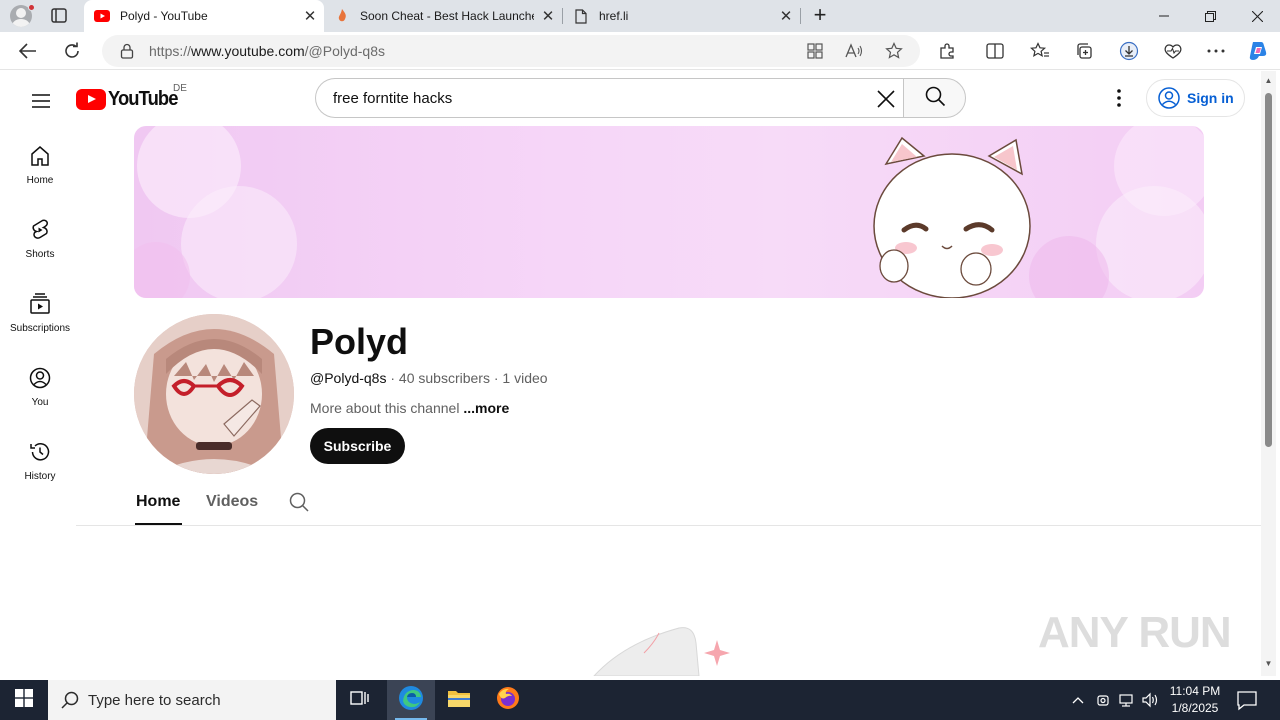  Describe the element at coordinates (40, 156) in the screenshot. I see `home-icon` at that location.